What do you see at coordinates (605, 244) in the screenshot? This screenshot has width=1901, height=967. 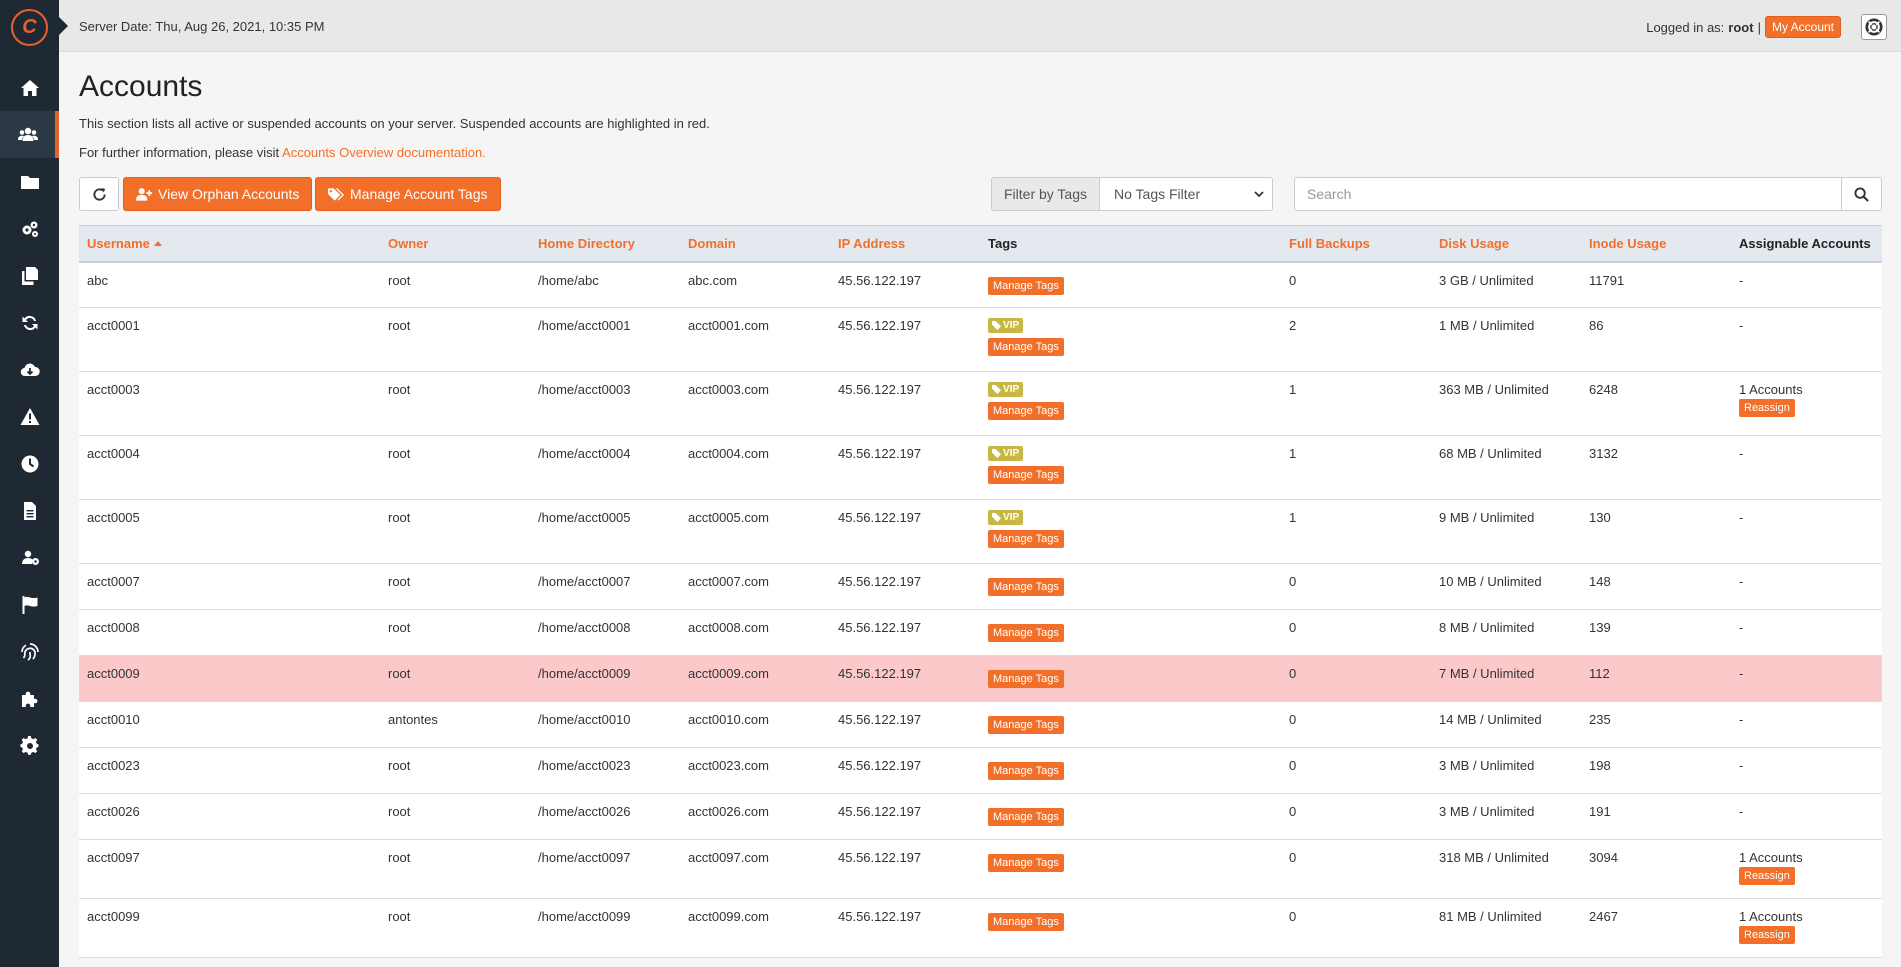 I see `column-header-home-directory: Home Directory` at bounding box center [605, 244].